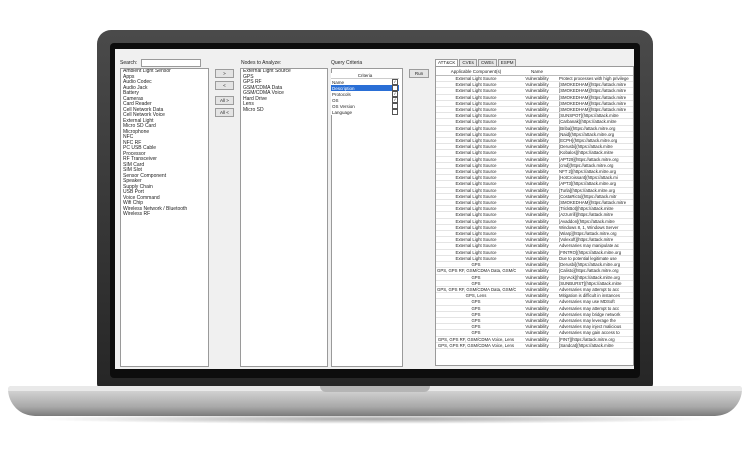 The height and width of the screenshot is (450, 750). What do you see at coordinates (347, 63) in the screenshot?
I see `query-criteria-label: Query Criteria` at bounding box center [347, 63].